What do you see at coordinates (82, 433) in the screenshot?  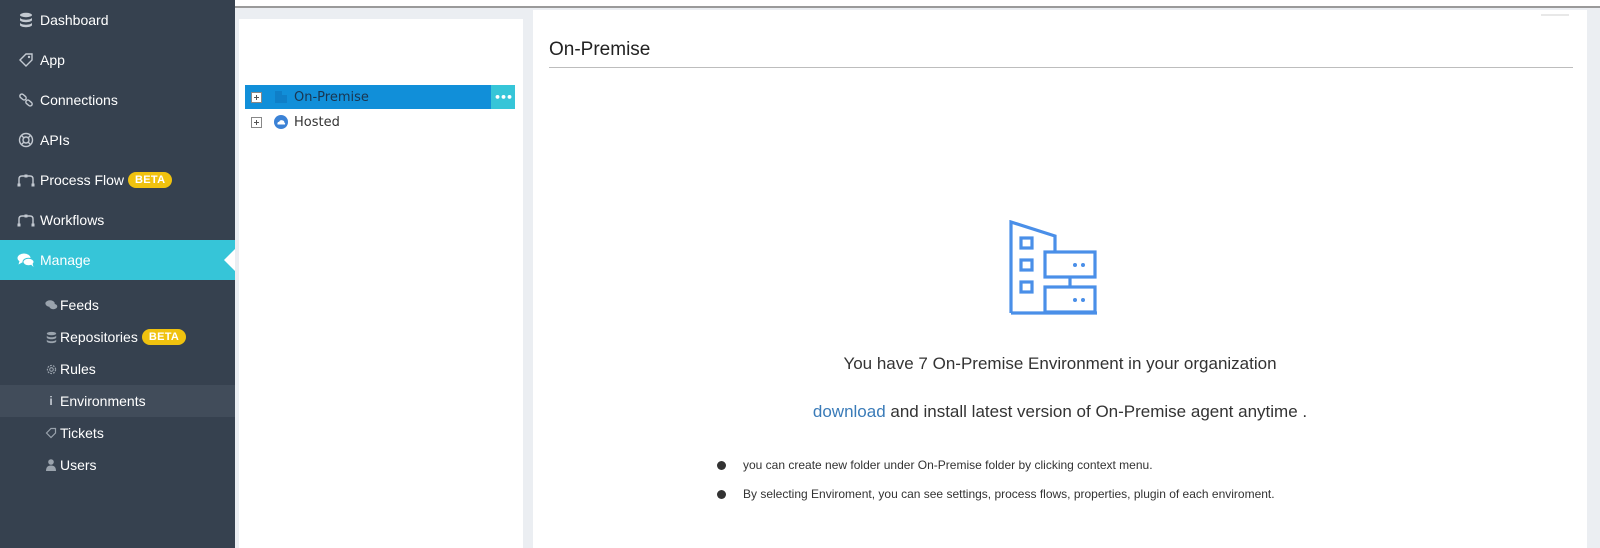 I see `sidebar-subitem-label: Tickets` at bounding box center [82, 433].